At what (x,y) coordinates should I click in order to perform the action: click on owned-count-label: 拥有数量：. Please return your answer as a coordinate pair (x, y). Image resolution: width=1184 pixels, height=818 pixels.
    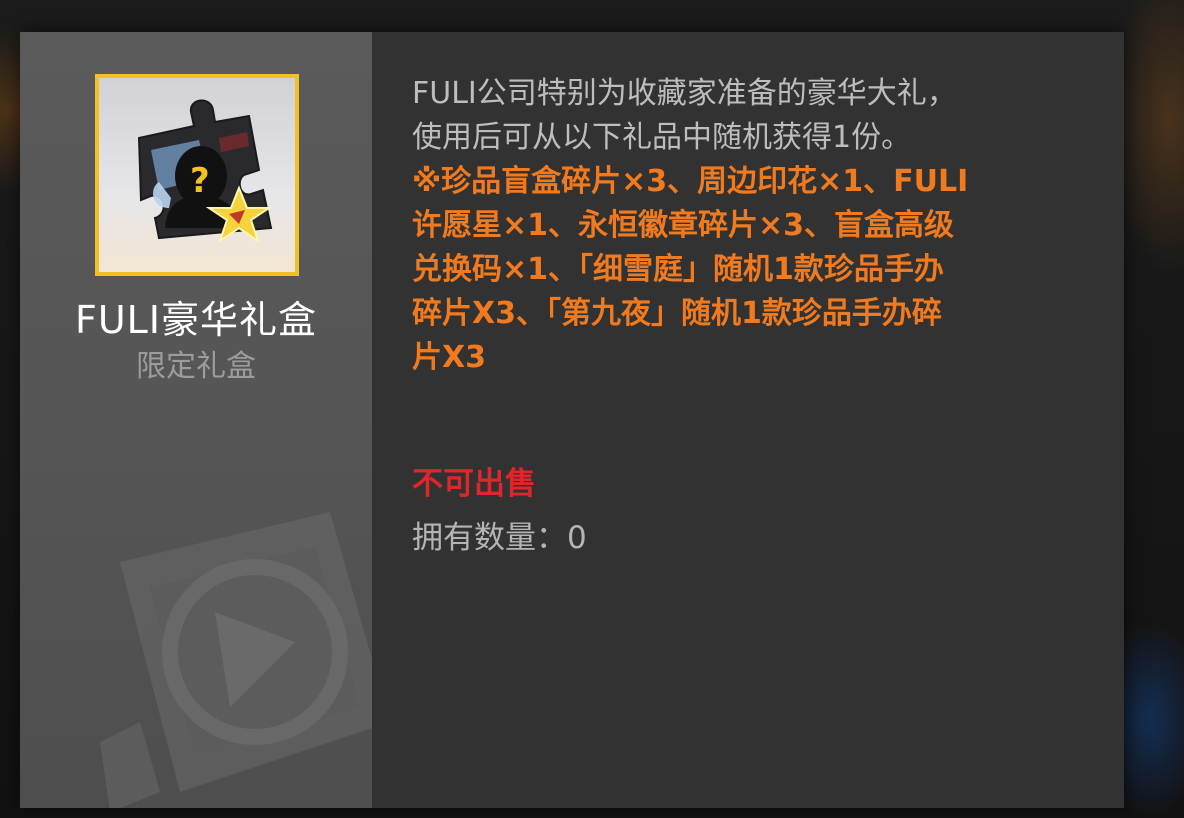
    Looking at the image, I should click on (489, 538).